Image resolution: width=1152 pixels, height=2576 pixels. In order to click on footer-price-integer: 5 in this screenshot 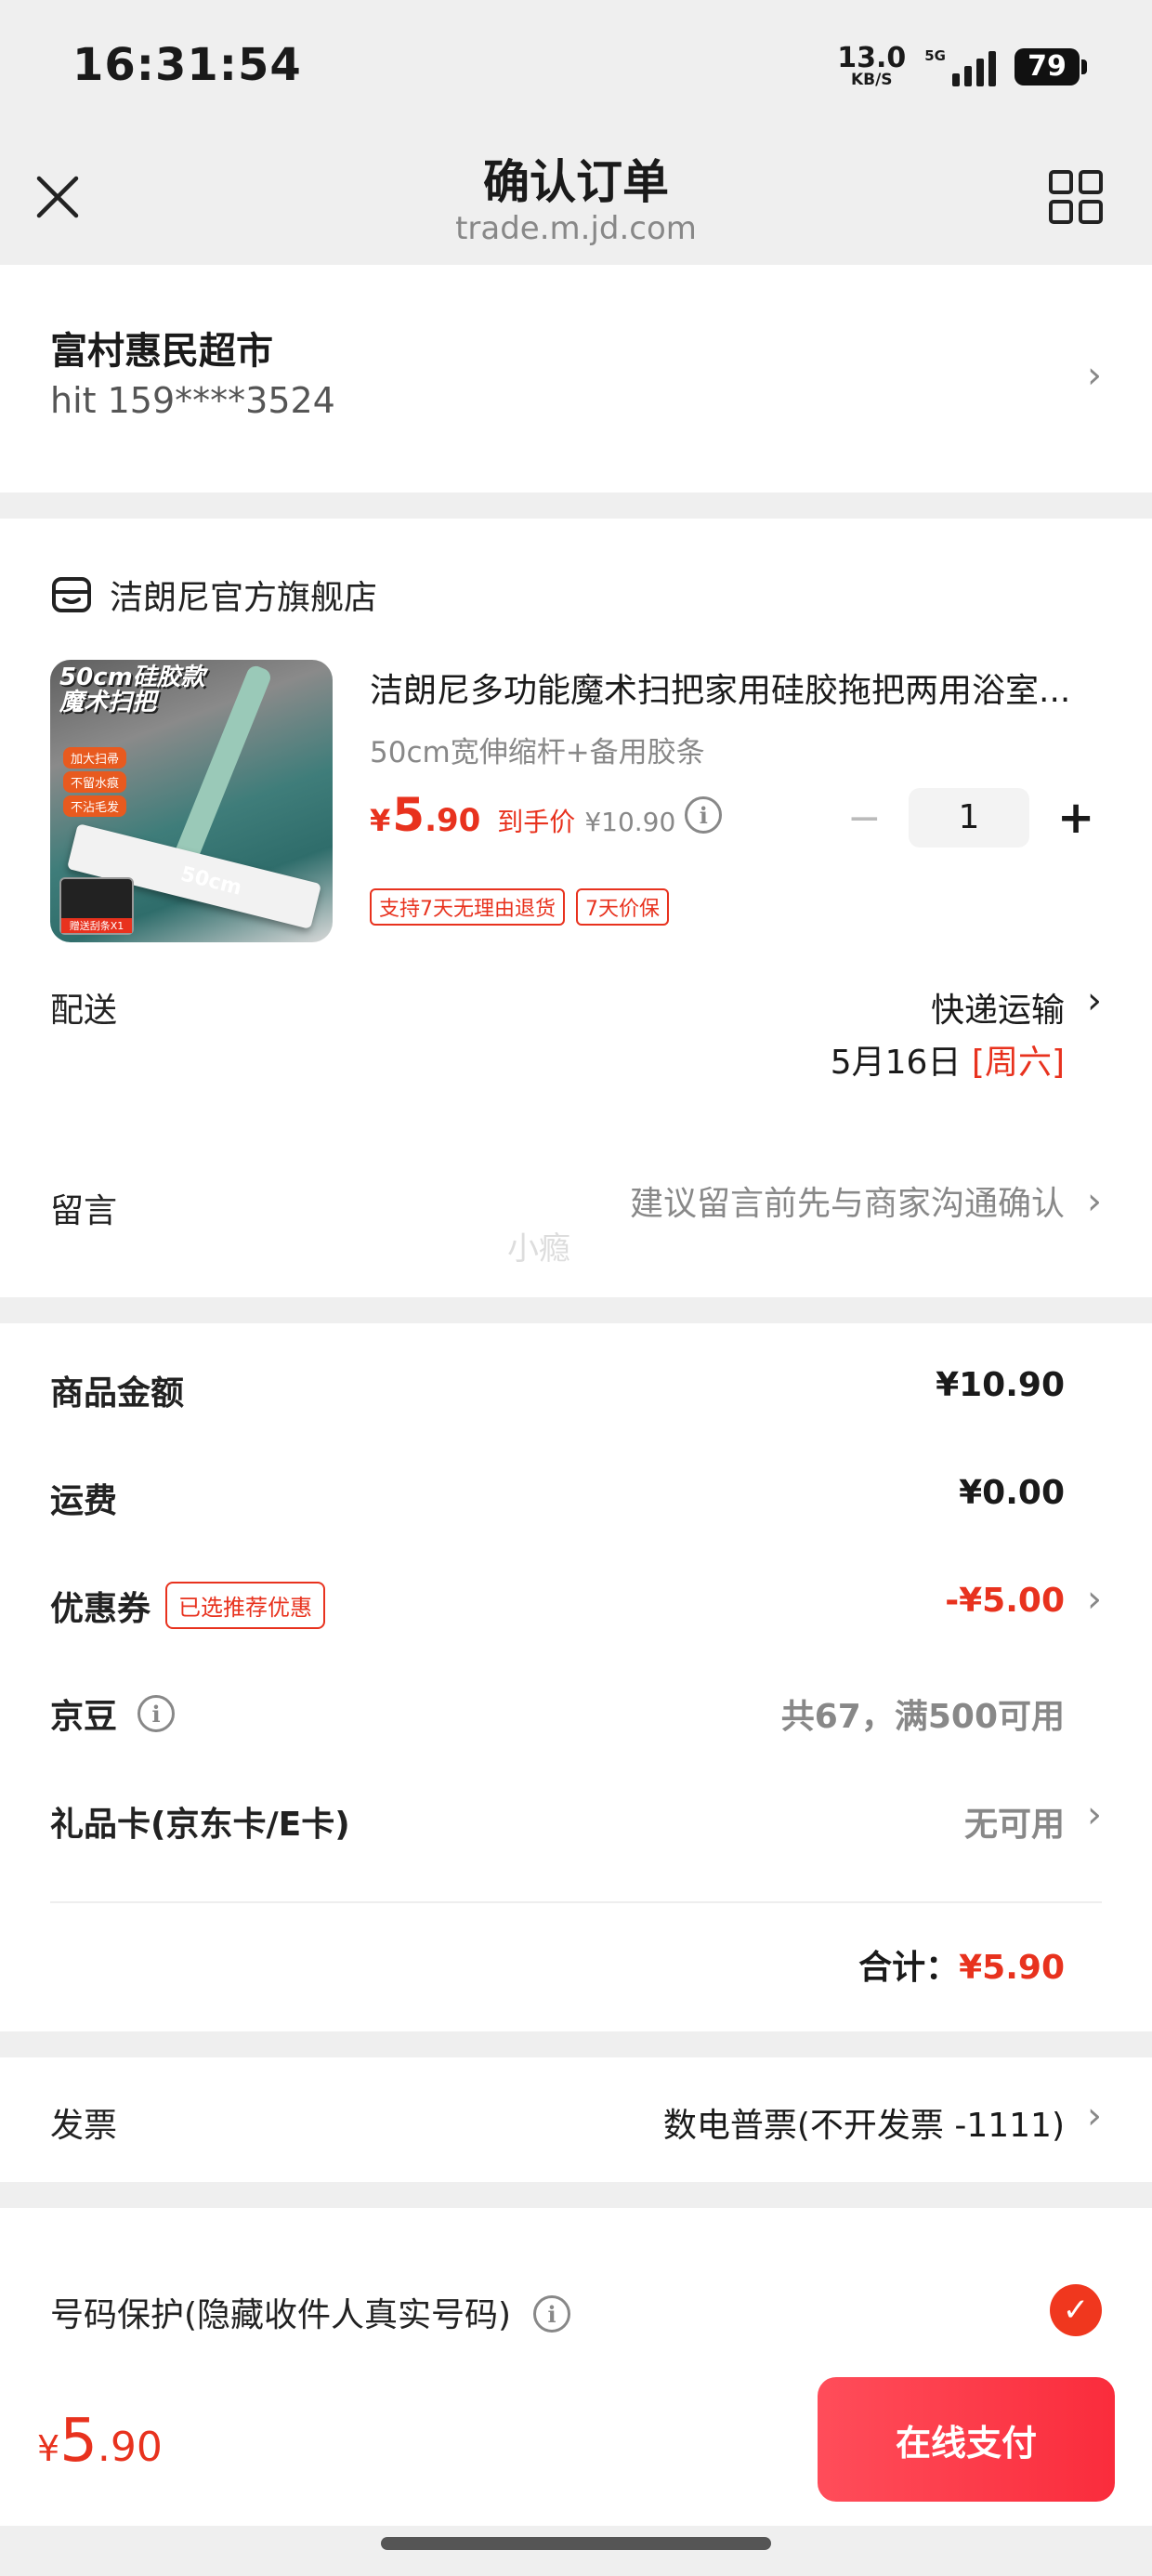, I will do `click(78, 2441)`.